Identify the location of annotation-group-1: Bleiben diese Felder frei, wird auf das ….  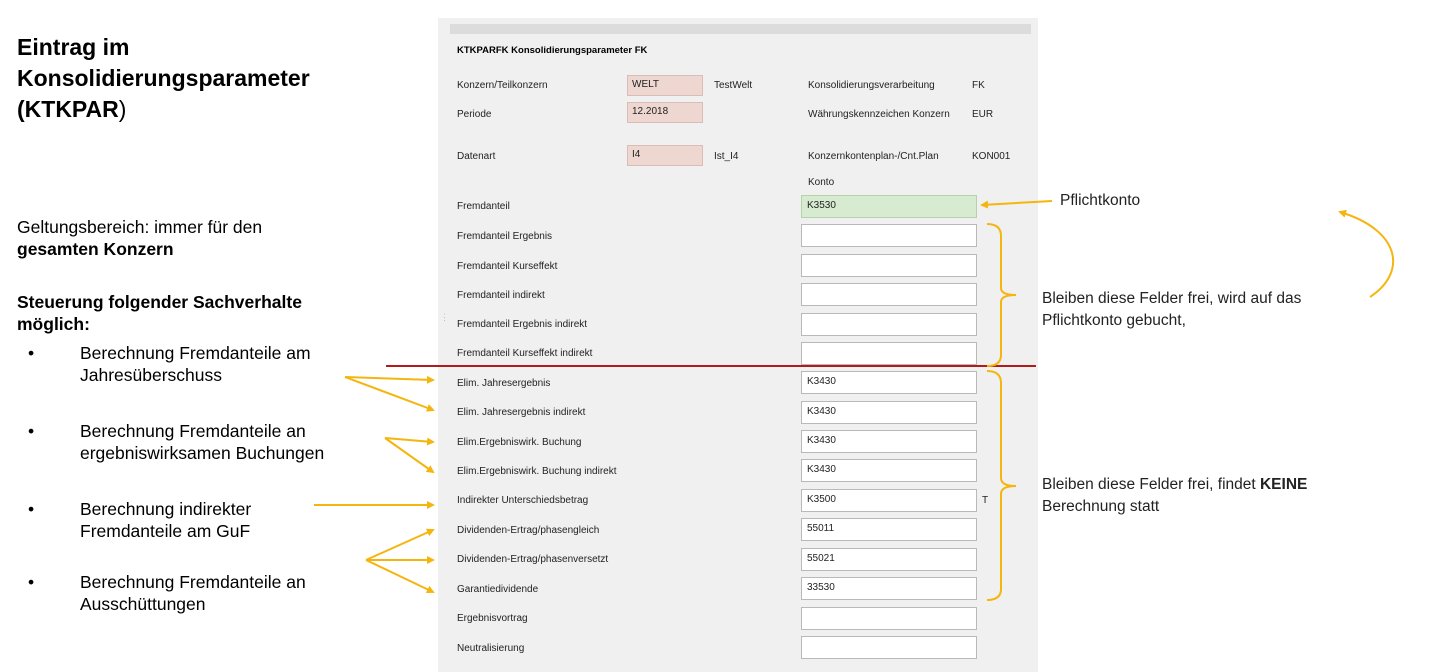
(1171, 310).